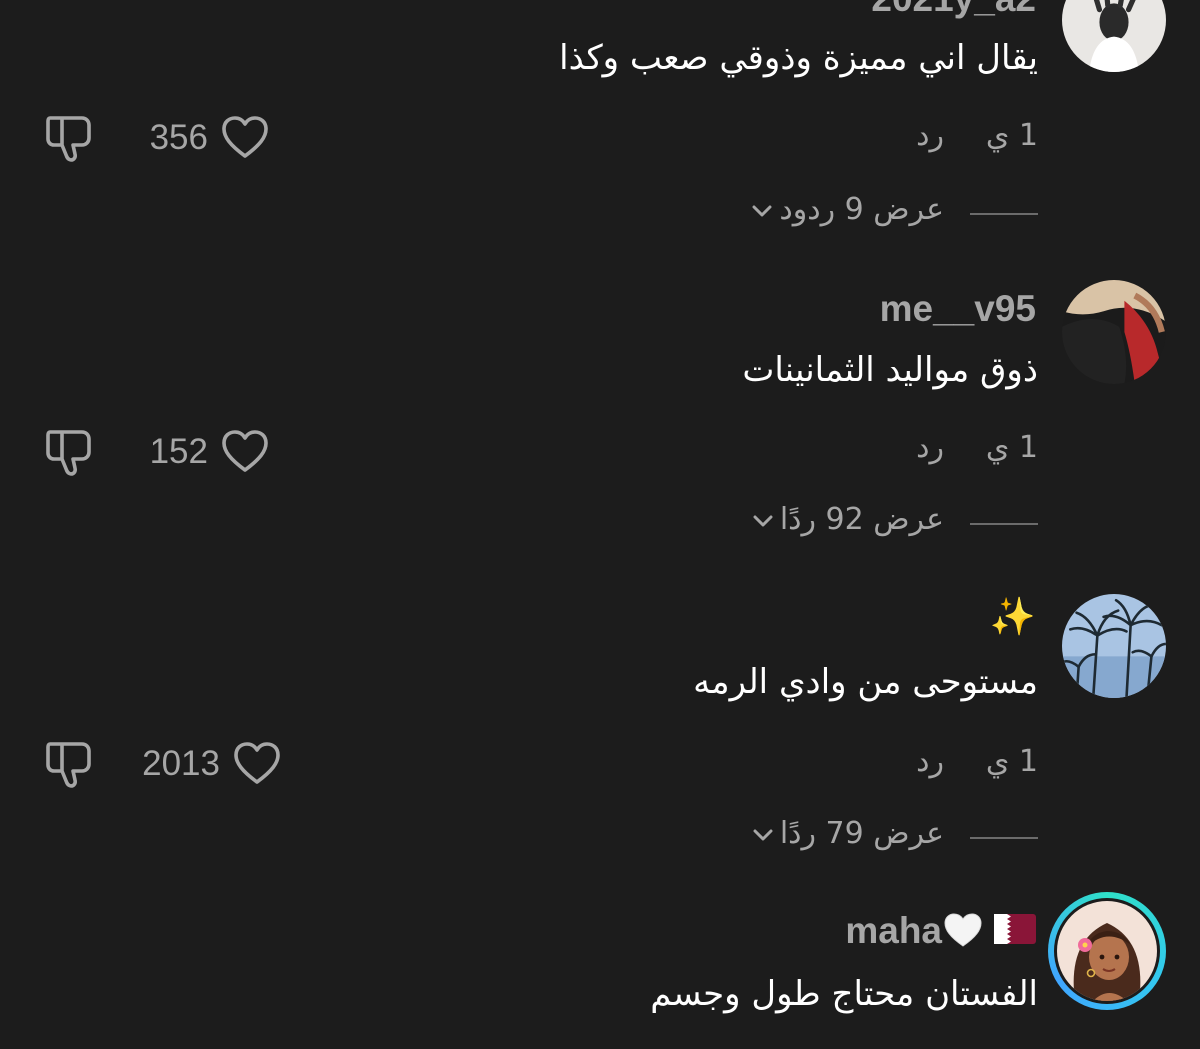  Describe the element at coordinates (861, 519) in the screenshot. I see `view-replies-label: عرض 92 ردًا` at that location.